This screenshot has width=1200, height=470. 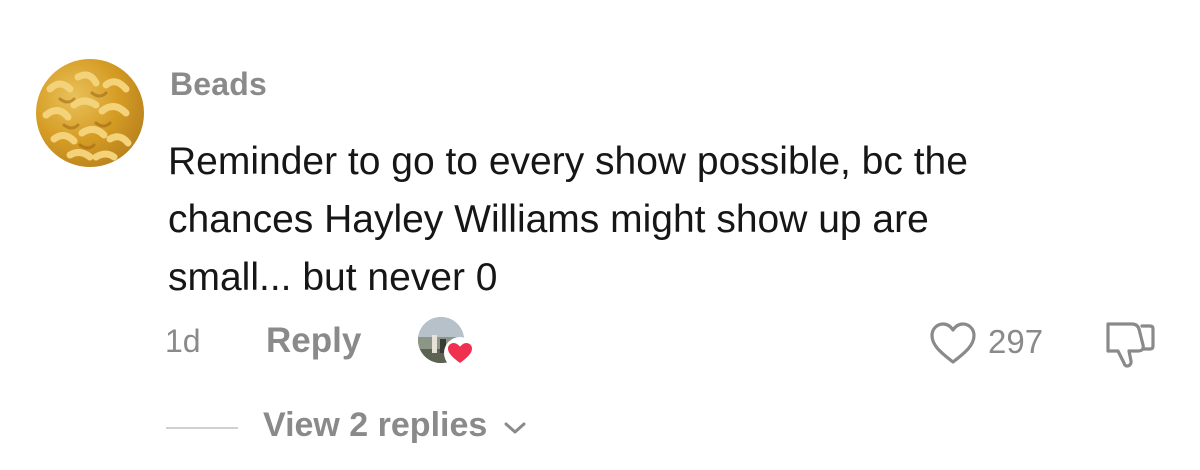 I want to click on thumbs-down-icon, so click(x=1130, y=345).